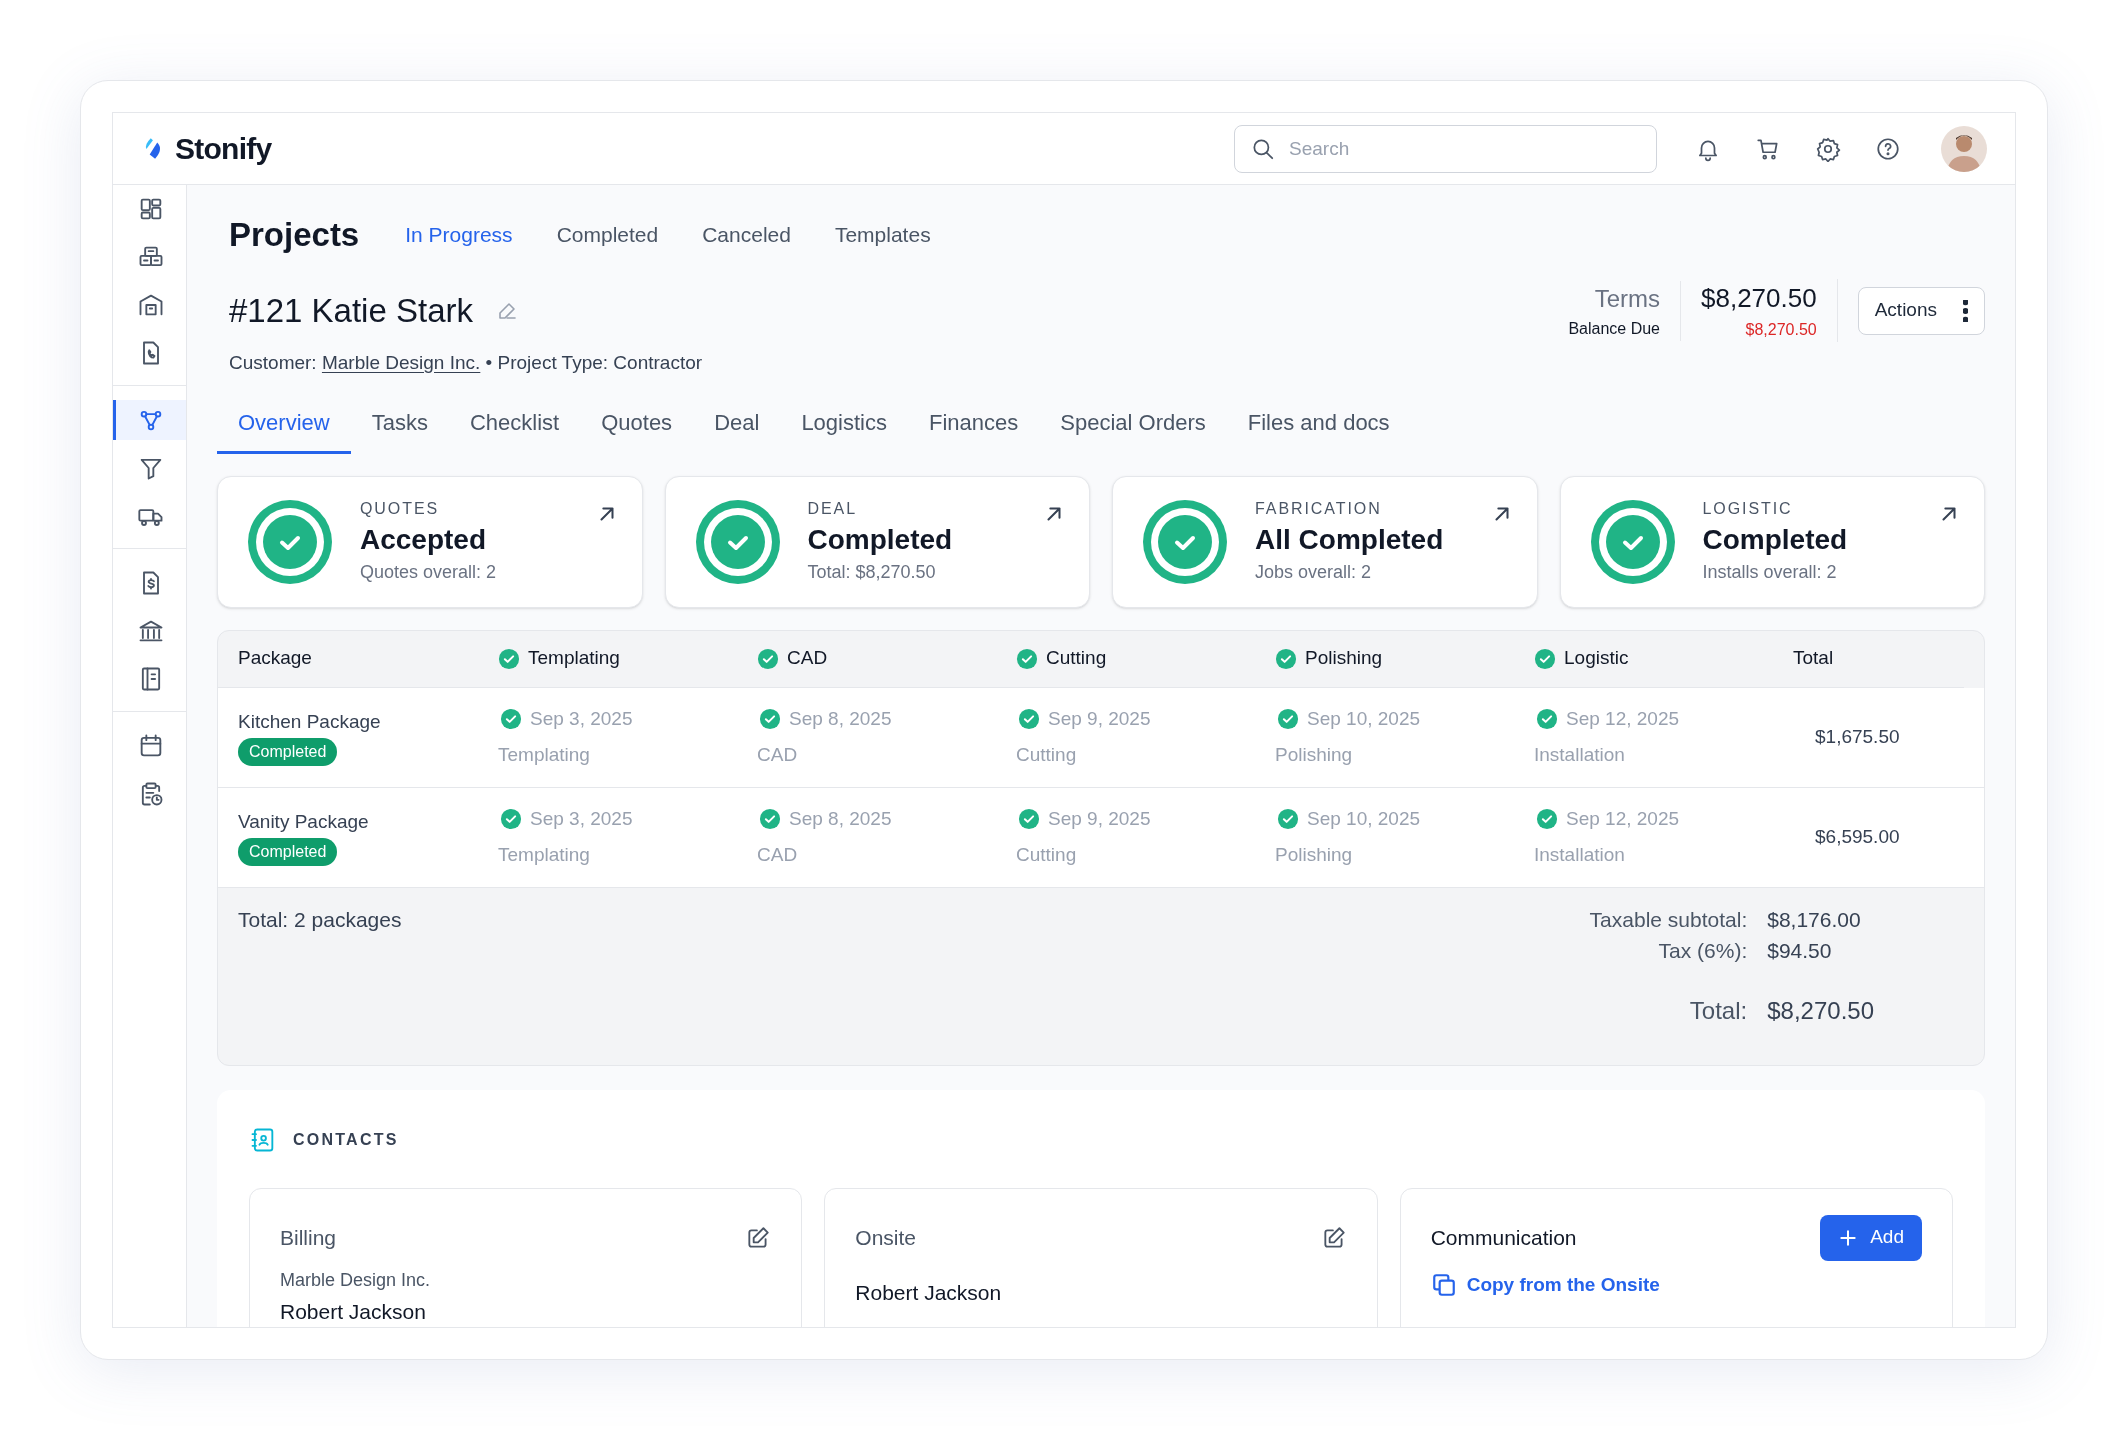 Image resolution: width=2128 pixels, height=1440 pixels. What do you see at coordinates (514, 426) in the screenshot?
I see `tab: Checklist` at bounding box center [514, 426].